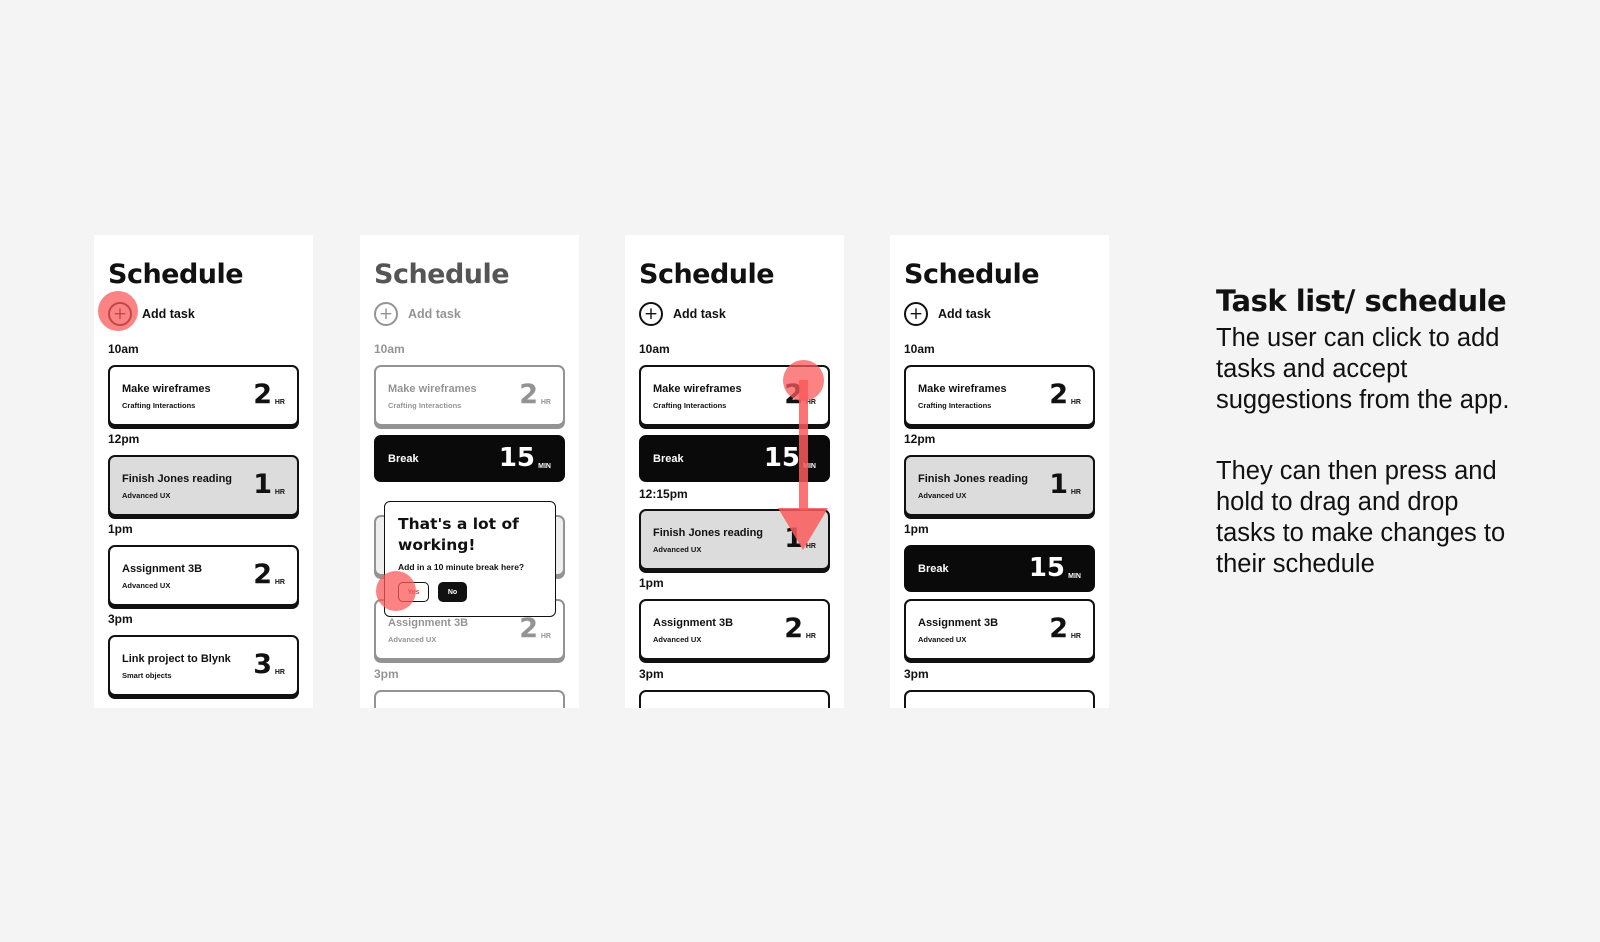  What do you see at coordinates (663, 494) in the screenshot?
I see `time-label: 12:15pm` at bounding box center [663, 494].